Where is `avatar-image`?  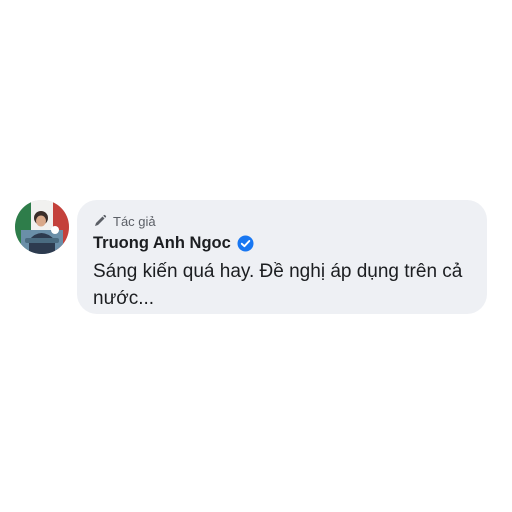 avatar-image is located at coordinates (42, 227).